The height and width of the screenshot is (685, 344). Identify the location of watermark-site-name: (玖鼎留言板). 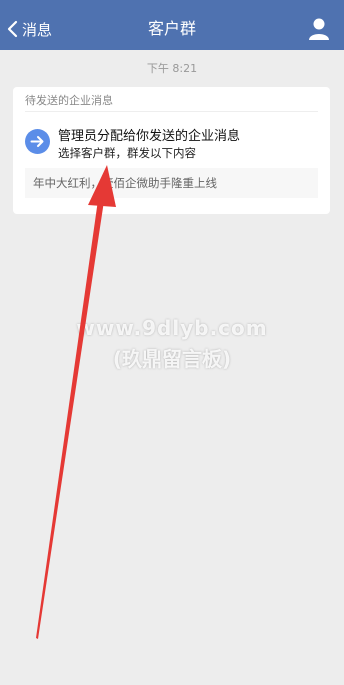
(172, 359).